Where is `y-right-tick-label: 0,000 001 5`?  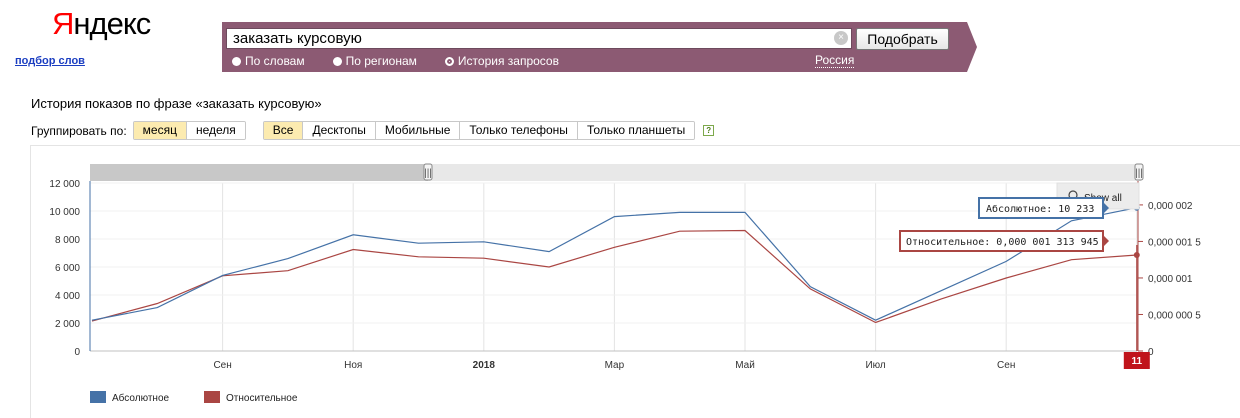
y-right-tick-label: 0,000 001 5 is located at coordinates (1174, 242).